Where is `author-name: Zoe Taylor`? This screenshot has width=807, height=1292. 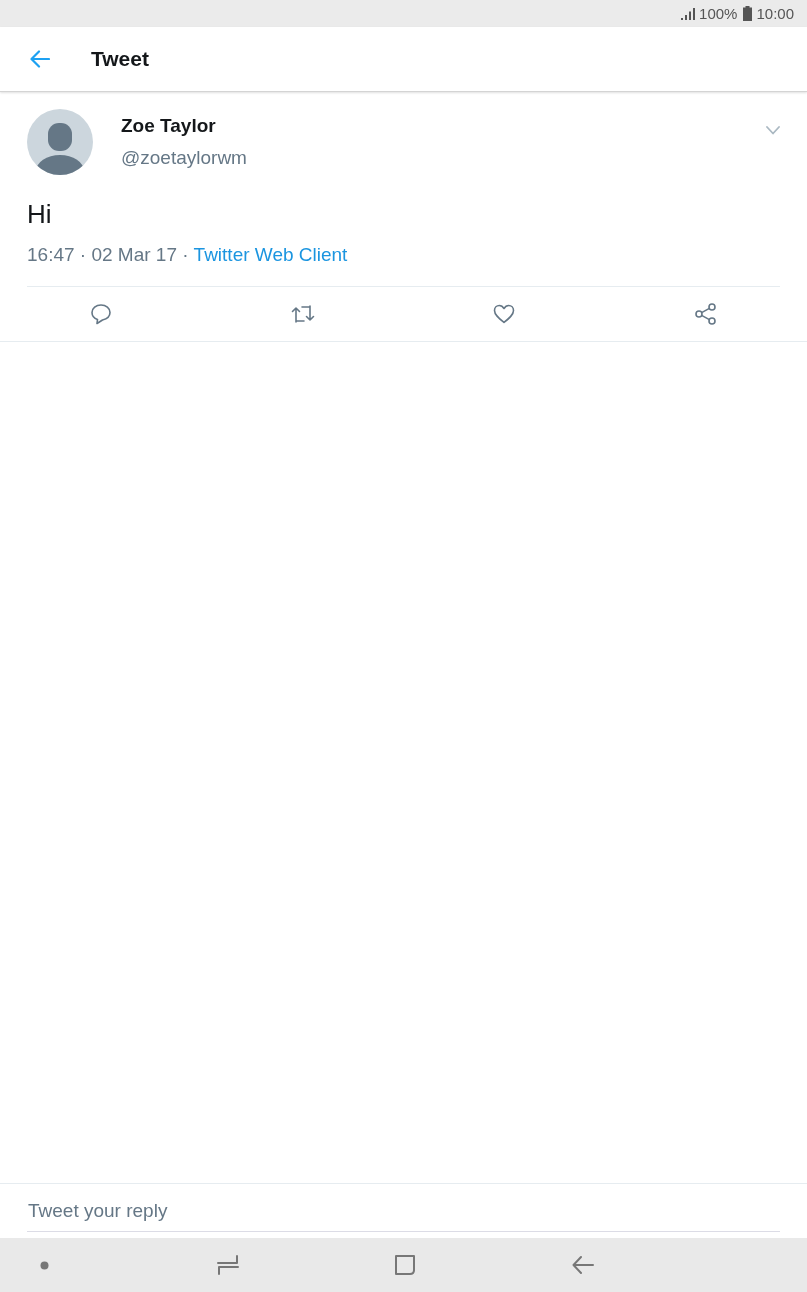
author-name: Zoe Taylor is located at coordinates (184, 126).